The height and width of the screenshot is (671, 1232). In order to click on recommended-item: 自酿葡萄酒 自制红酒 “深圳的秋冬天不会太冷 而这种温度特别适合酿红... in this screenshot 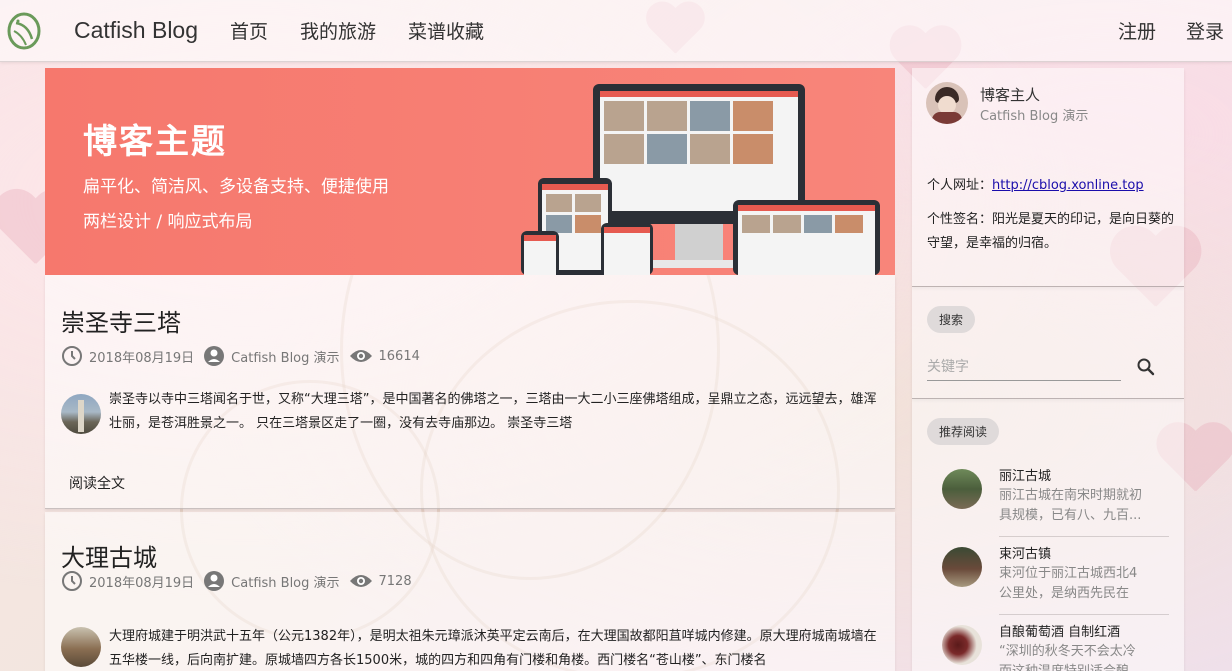, I will do `click(1055, 646)`.